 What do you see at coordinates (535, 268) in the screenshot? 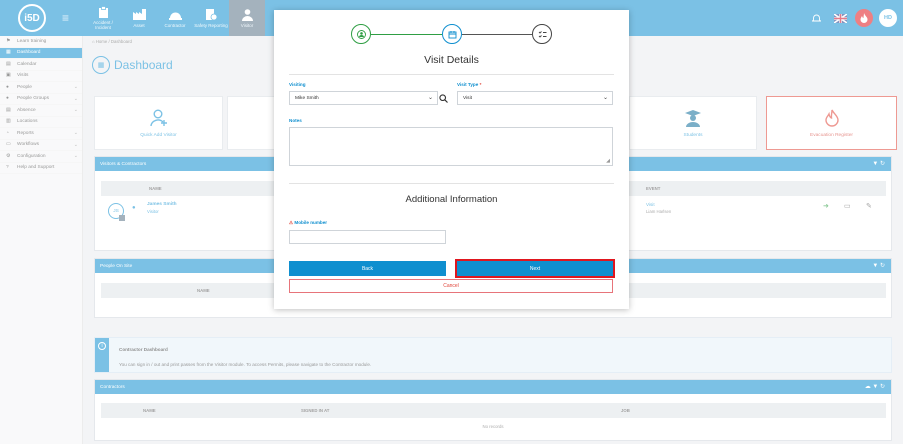
I see `next-button: Next` at bounding box center [535, 268].